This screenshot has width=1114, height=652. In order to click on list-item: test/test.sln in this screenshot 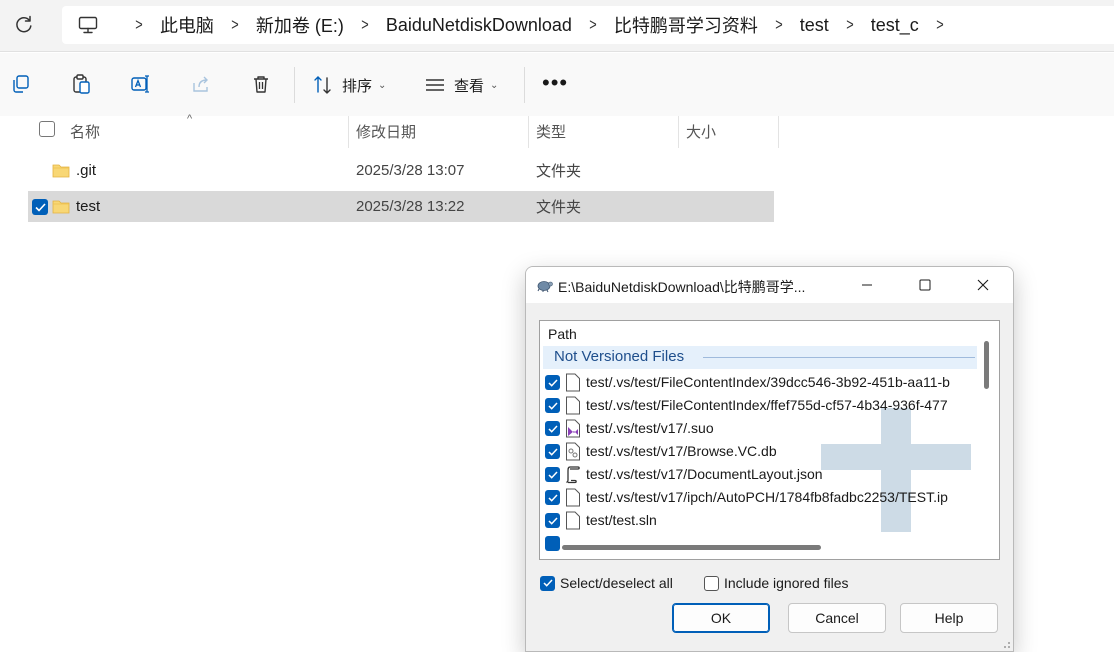, I will do `click(760, 520)`.